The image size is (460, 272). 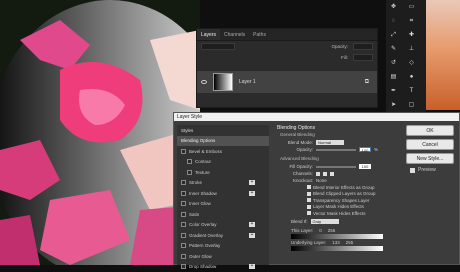 What do you see at coordinates (411, 7) in the screenshot?
I see `marquee-tool-icon: ▭` at bounding box center [411, 7].